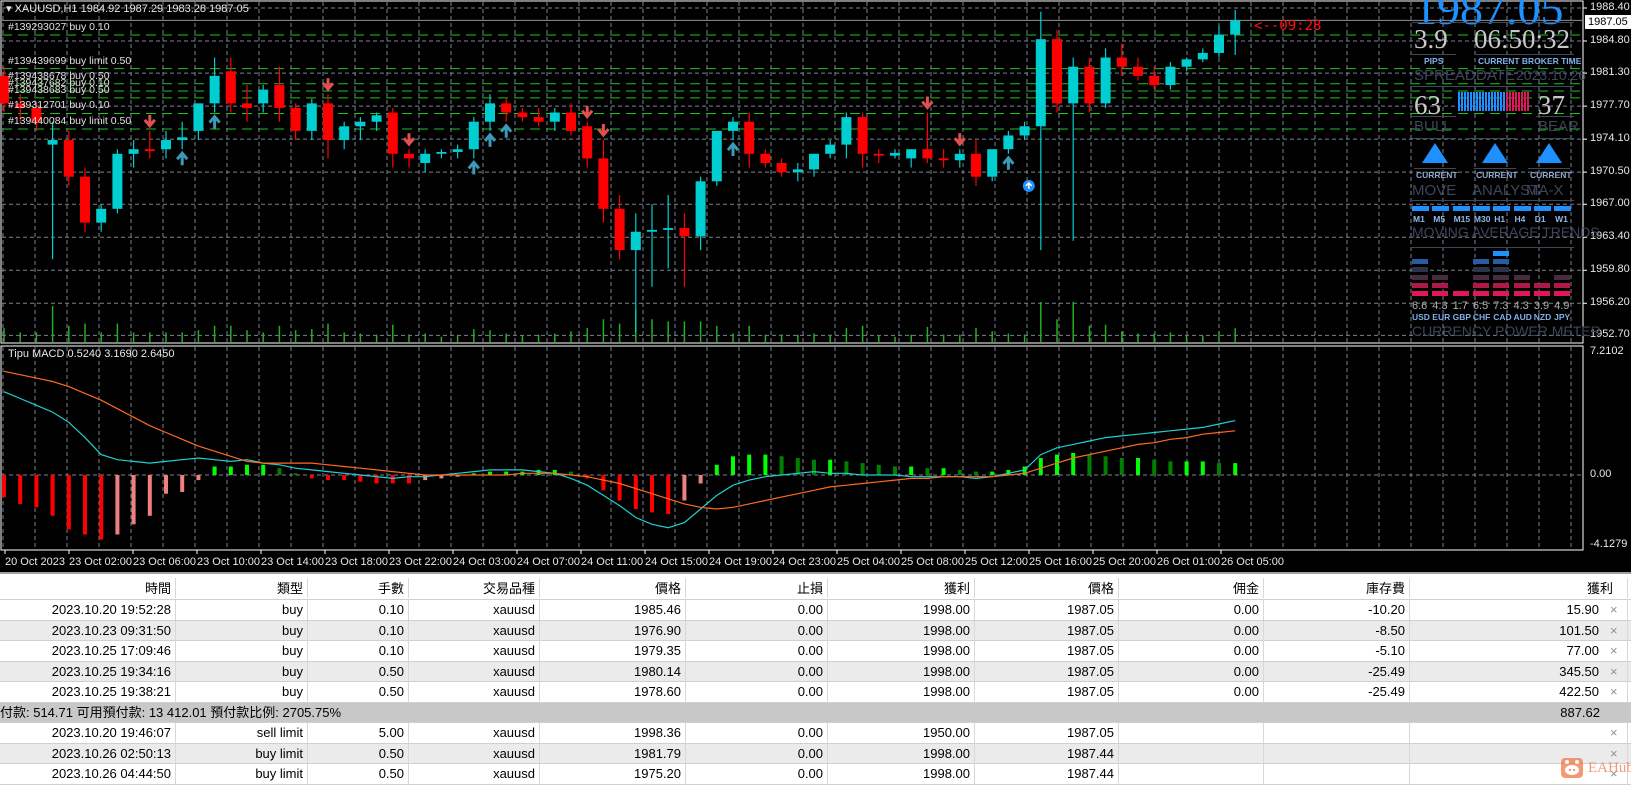 The width and height of the screenshot is (1631, 785). I want to click on signal-label: MA-X, so click(1545, 190).